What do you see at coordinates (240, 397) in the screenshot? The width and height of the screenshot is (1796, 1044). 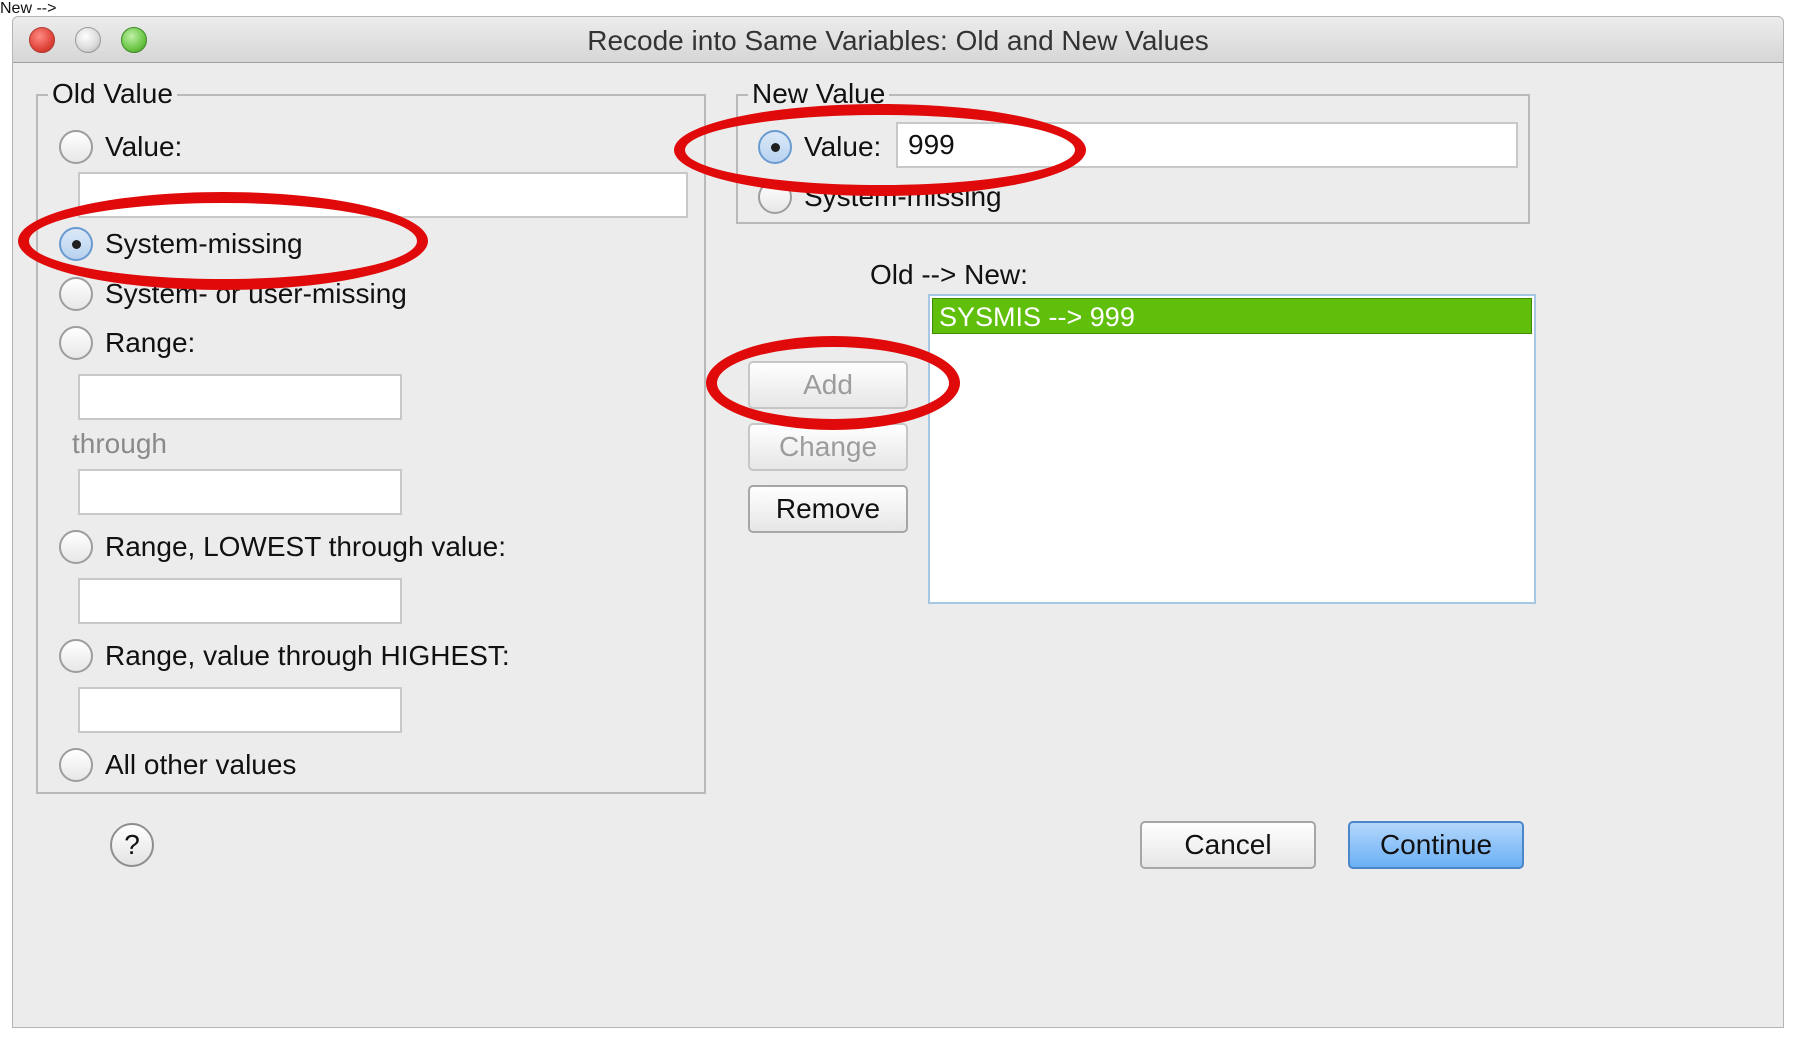 I see `range-from-input` at bounding box center [240, 397].